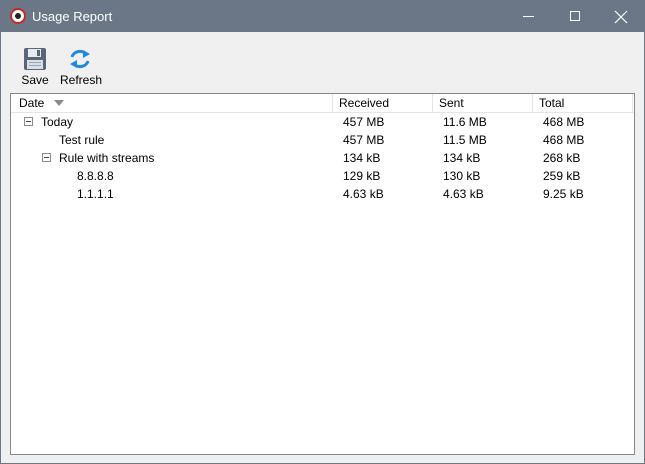 The height and width of the screenshot is (464, 645). What do you see at coordinates (362, 158) in the screenshot?
I see `row-received: 134 kB` at bounding box center [362, 158].